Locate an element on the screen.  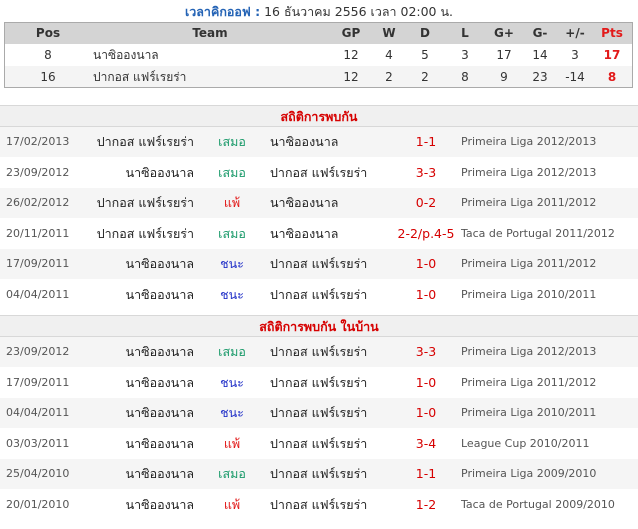
team-name: ปากอส แฟร์เรยร่า is located at coordinates (153, 77).